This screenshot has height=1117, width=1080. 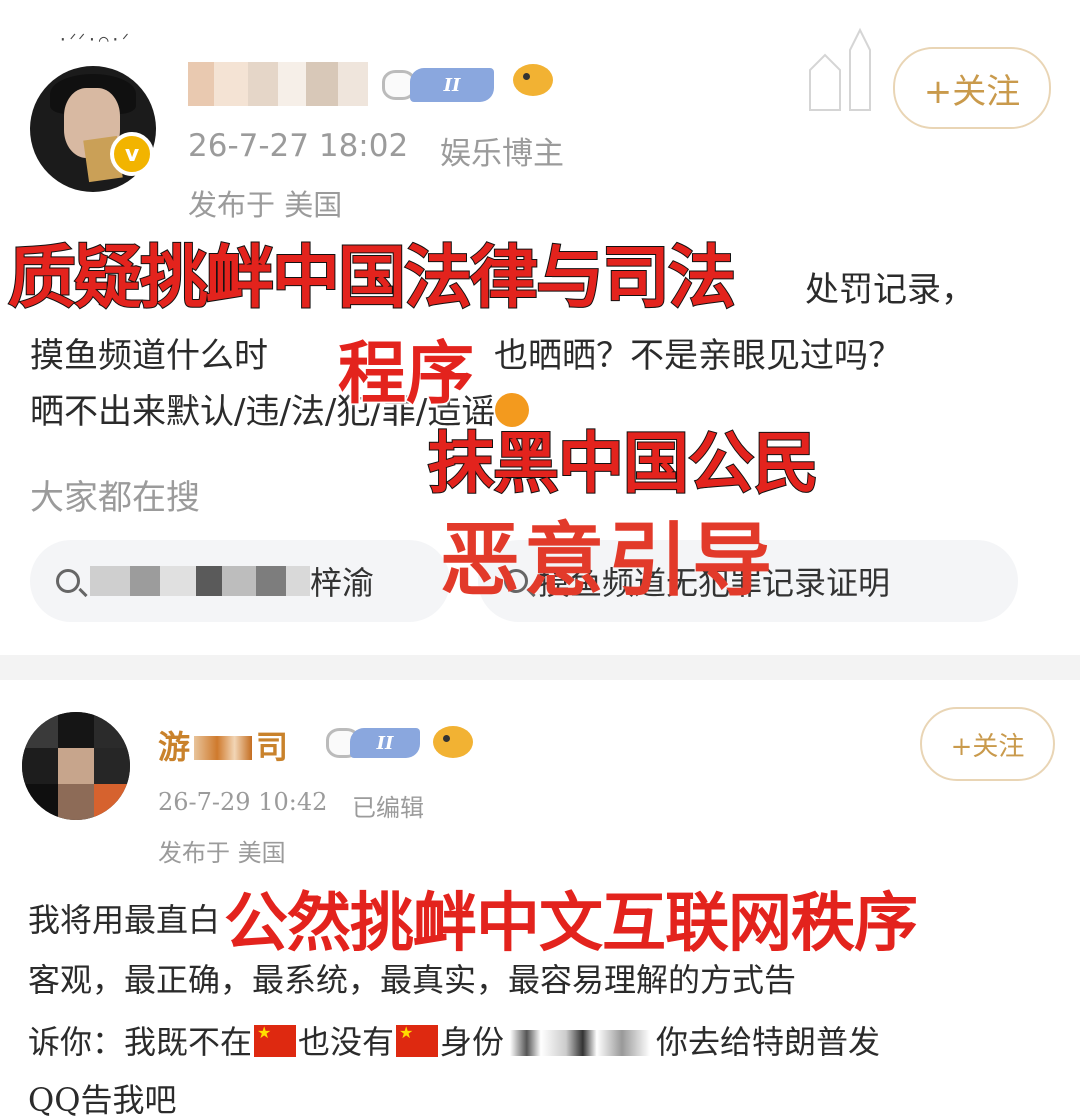 What do you see at coordinates (698, 356) in the screenshot?
I see `post-body-line-2b: 也晒晒？不是亲眼见过吗？` at bounding box center [698, 356].